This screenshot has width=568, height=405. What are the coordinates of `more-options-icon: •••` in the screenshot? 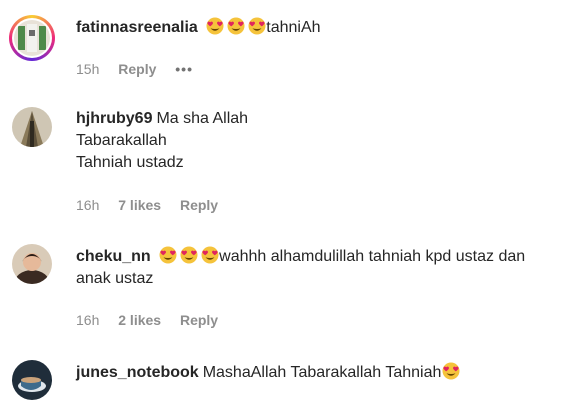 It's located at (184, 69).